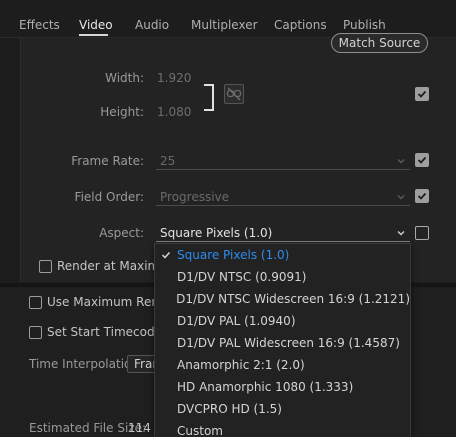 The height and width of the screenshot is (437, 456). What do you see at coordinates (174, 78) in the screenshot?
I see `width-value: 1.920` at bounding box center [174, 78].